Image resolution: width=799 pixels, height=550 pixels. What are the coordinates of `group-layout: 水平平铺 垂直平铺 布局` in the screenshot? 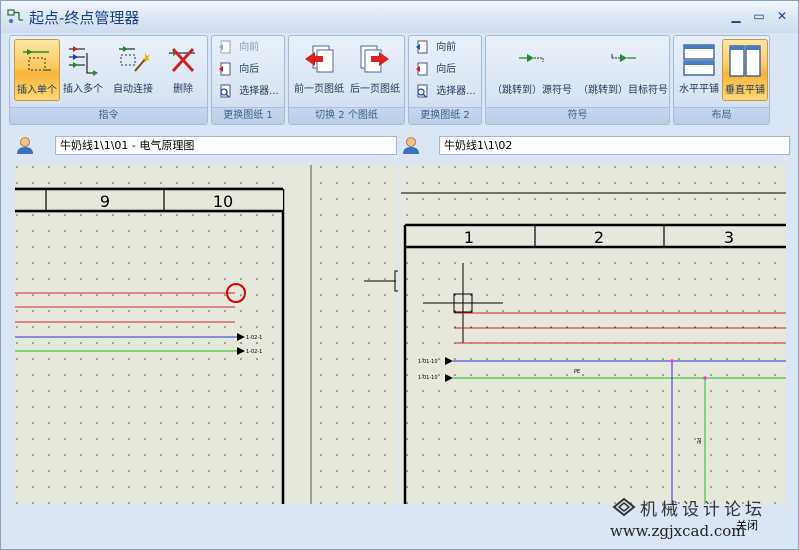 It's located at (721, 80).